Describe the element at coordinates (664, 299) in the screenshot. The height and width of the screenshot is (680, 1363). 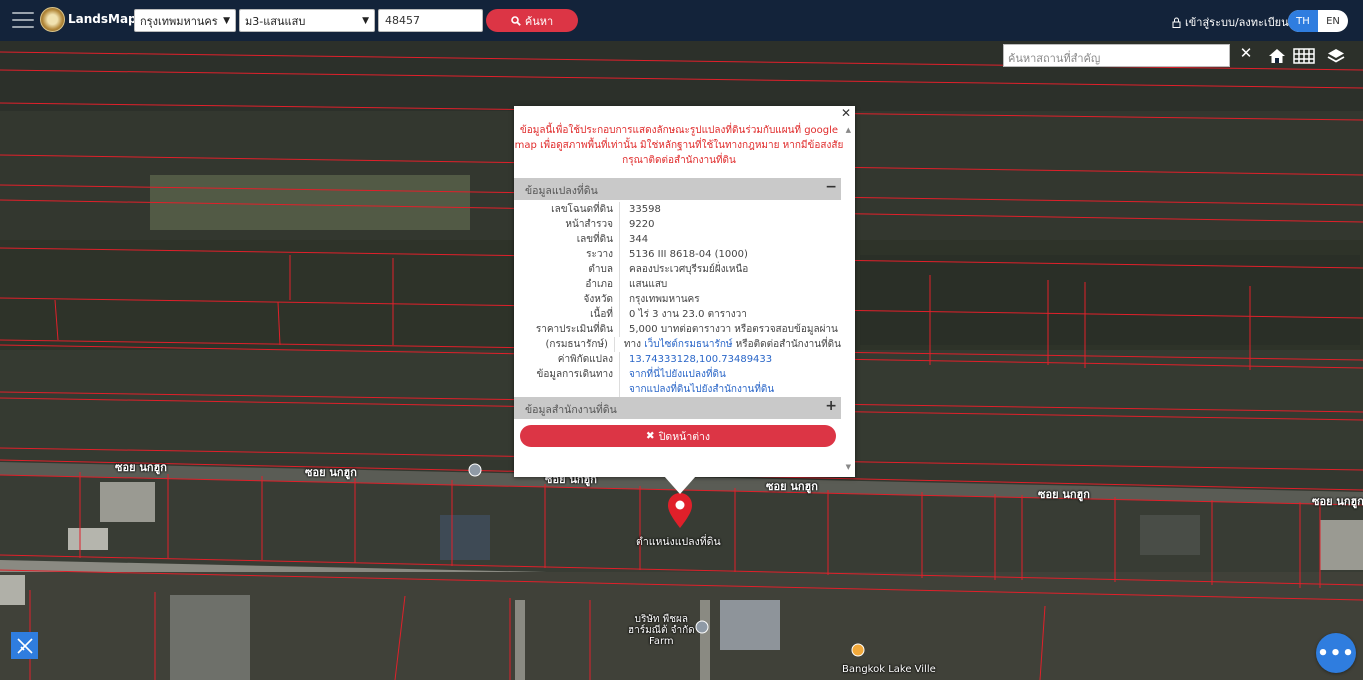
I see `detail-value: กรุงเทพมหานคร` at that location.